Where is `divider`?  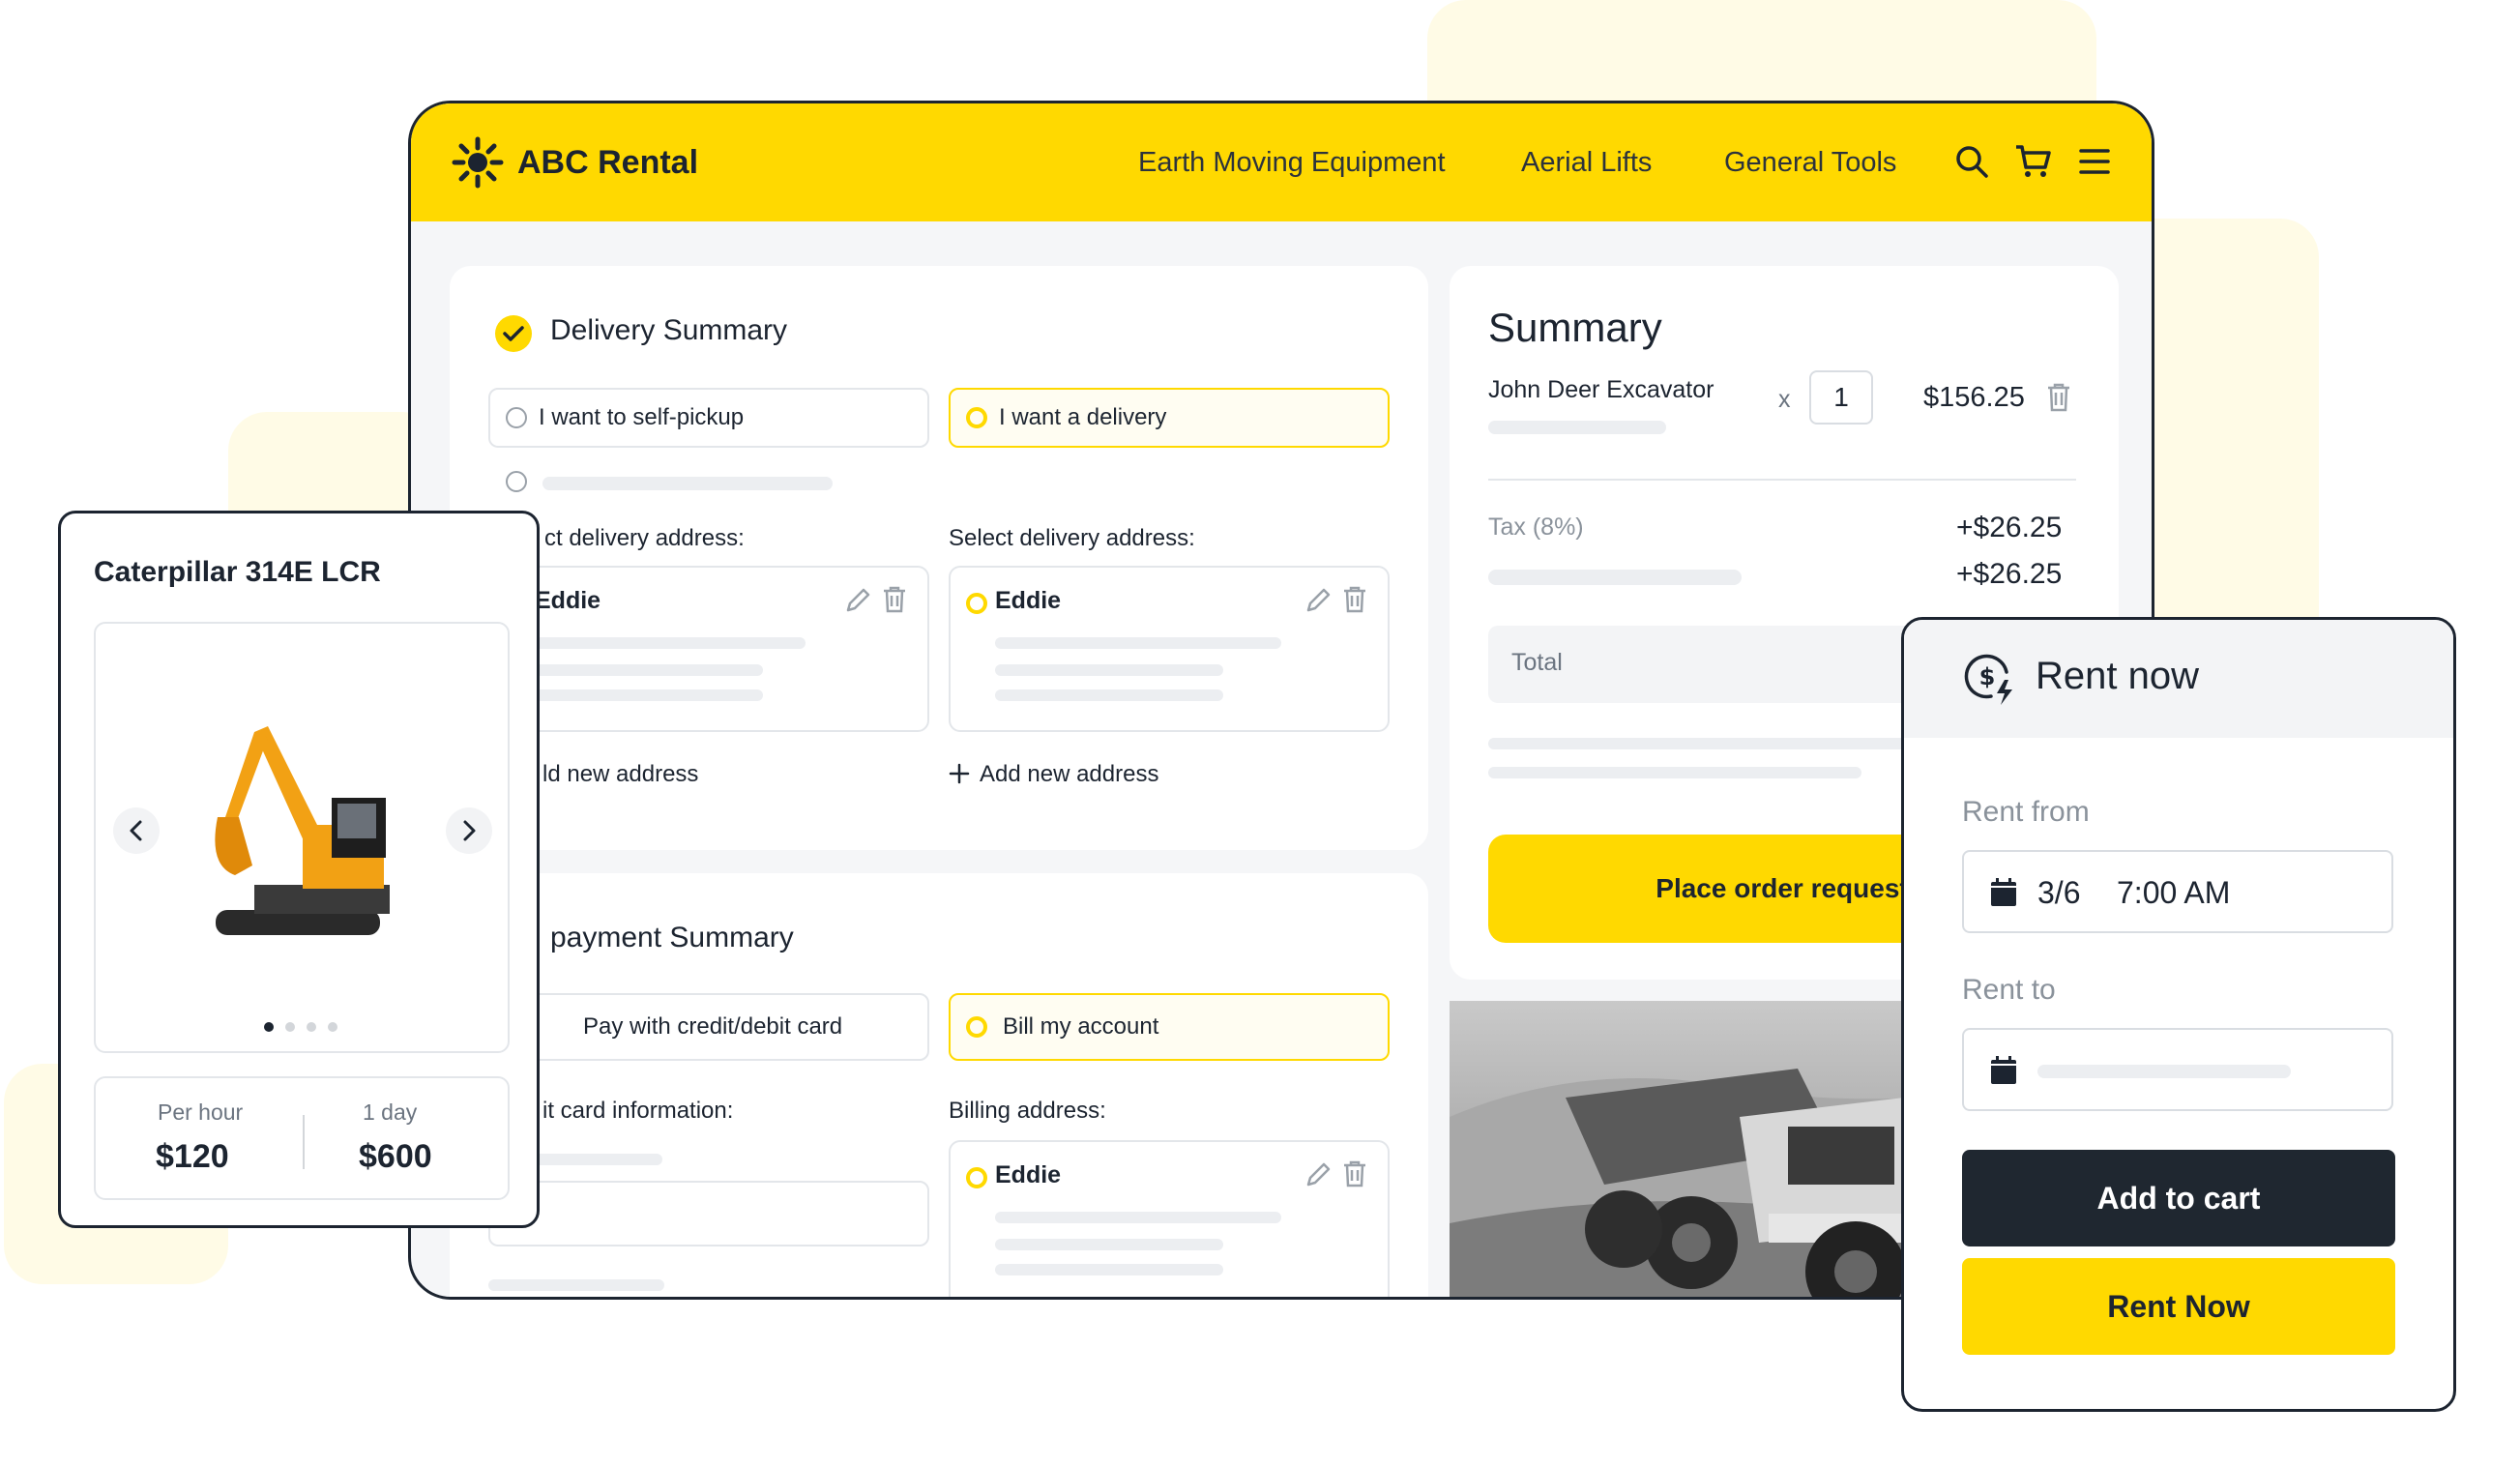
divider is located at coordinates (1782, 480).